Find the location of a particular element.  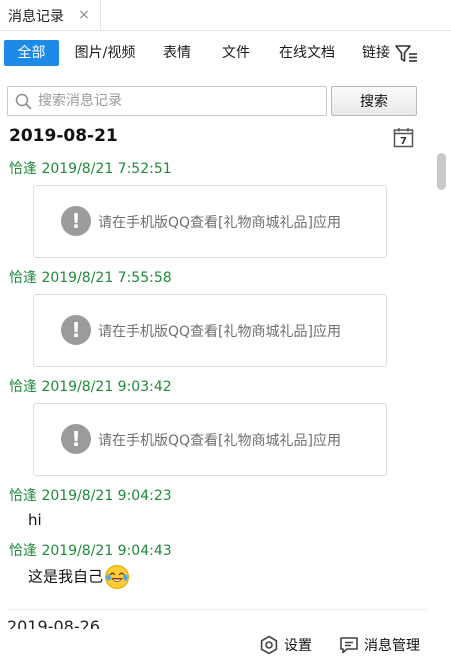

message-sender-time: 恰逢 2019/8/21 7:55:58 is located at coordinates (90, 278).